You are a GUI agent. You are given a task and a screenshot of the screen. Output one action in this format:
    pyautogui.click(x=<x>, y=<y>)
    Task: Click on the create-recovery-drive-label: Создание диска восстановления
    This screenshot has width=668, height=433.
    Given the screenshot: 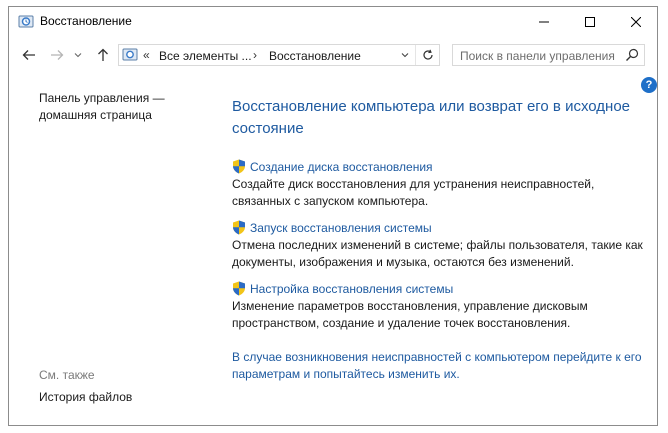 What is the action you would take?
    pyautogui.click(x=341, y=166)
    